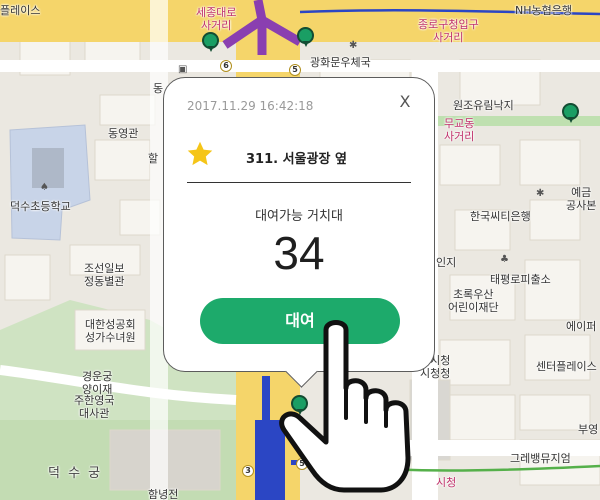  What do you see at coordinates (299, 253) in the screenshot?
I see `available-racks-count: 34` at bounding box center [299, 253].